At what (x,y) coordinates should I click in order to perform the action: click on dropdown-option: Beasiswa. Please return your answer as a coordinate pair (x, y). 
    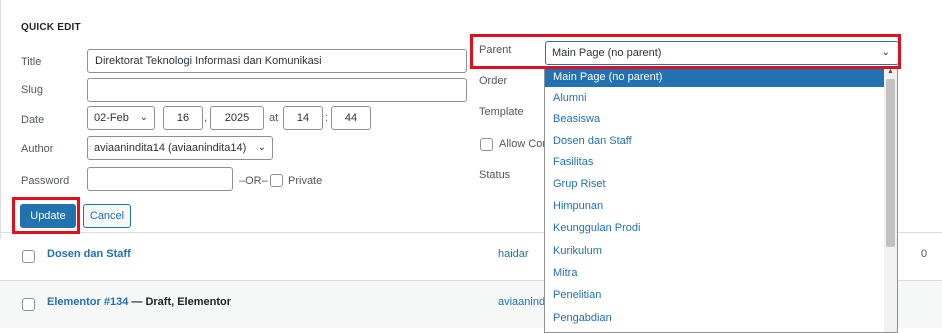
    Looking at the image, I should click on (715, 119).